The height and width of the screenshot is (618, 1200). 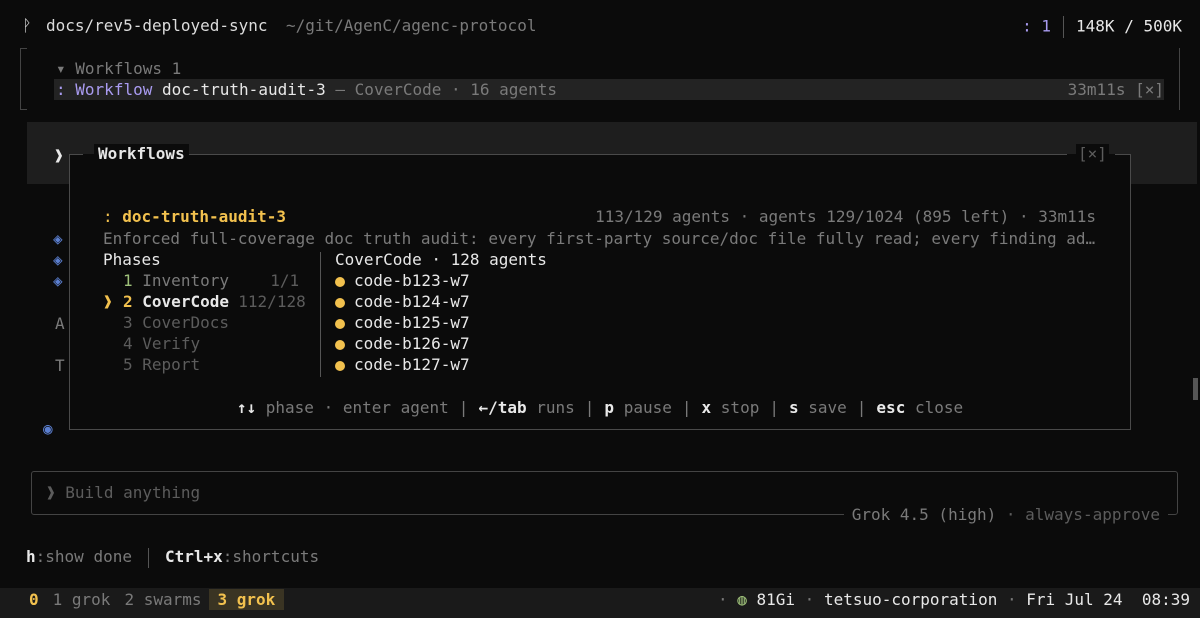 What do you see at coordinates (402, 323) in the screenshot?
I see `agent-row: code-b125-w7` at bounding box center [402, 323].